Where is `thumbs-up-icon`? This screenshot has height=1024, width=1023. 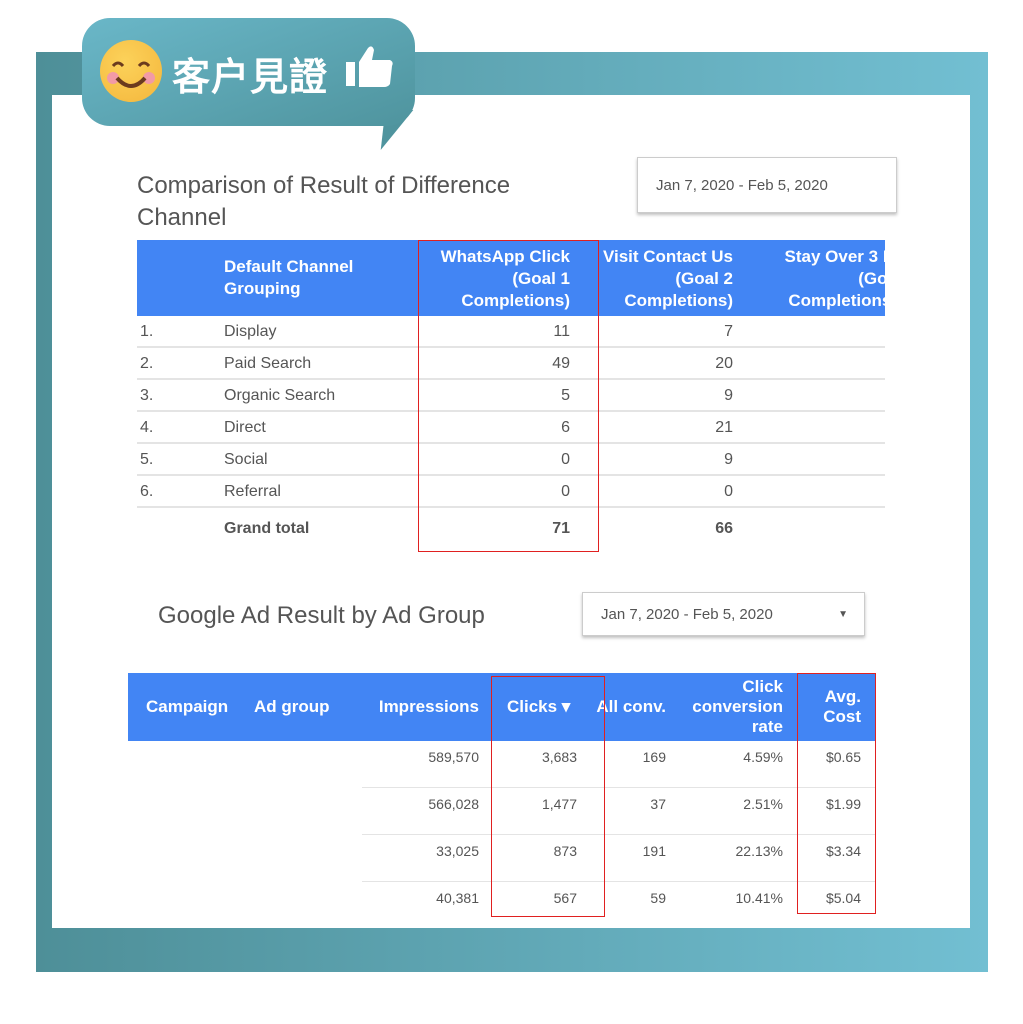 thumbs-up-icon is located at coordinates (371, 71).